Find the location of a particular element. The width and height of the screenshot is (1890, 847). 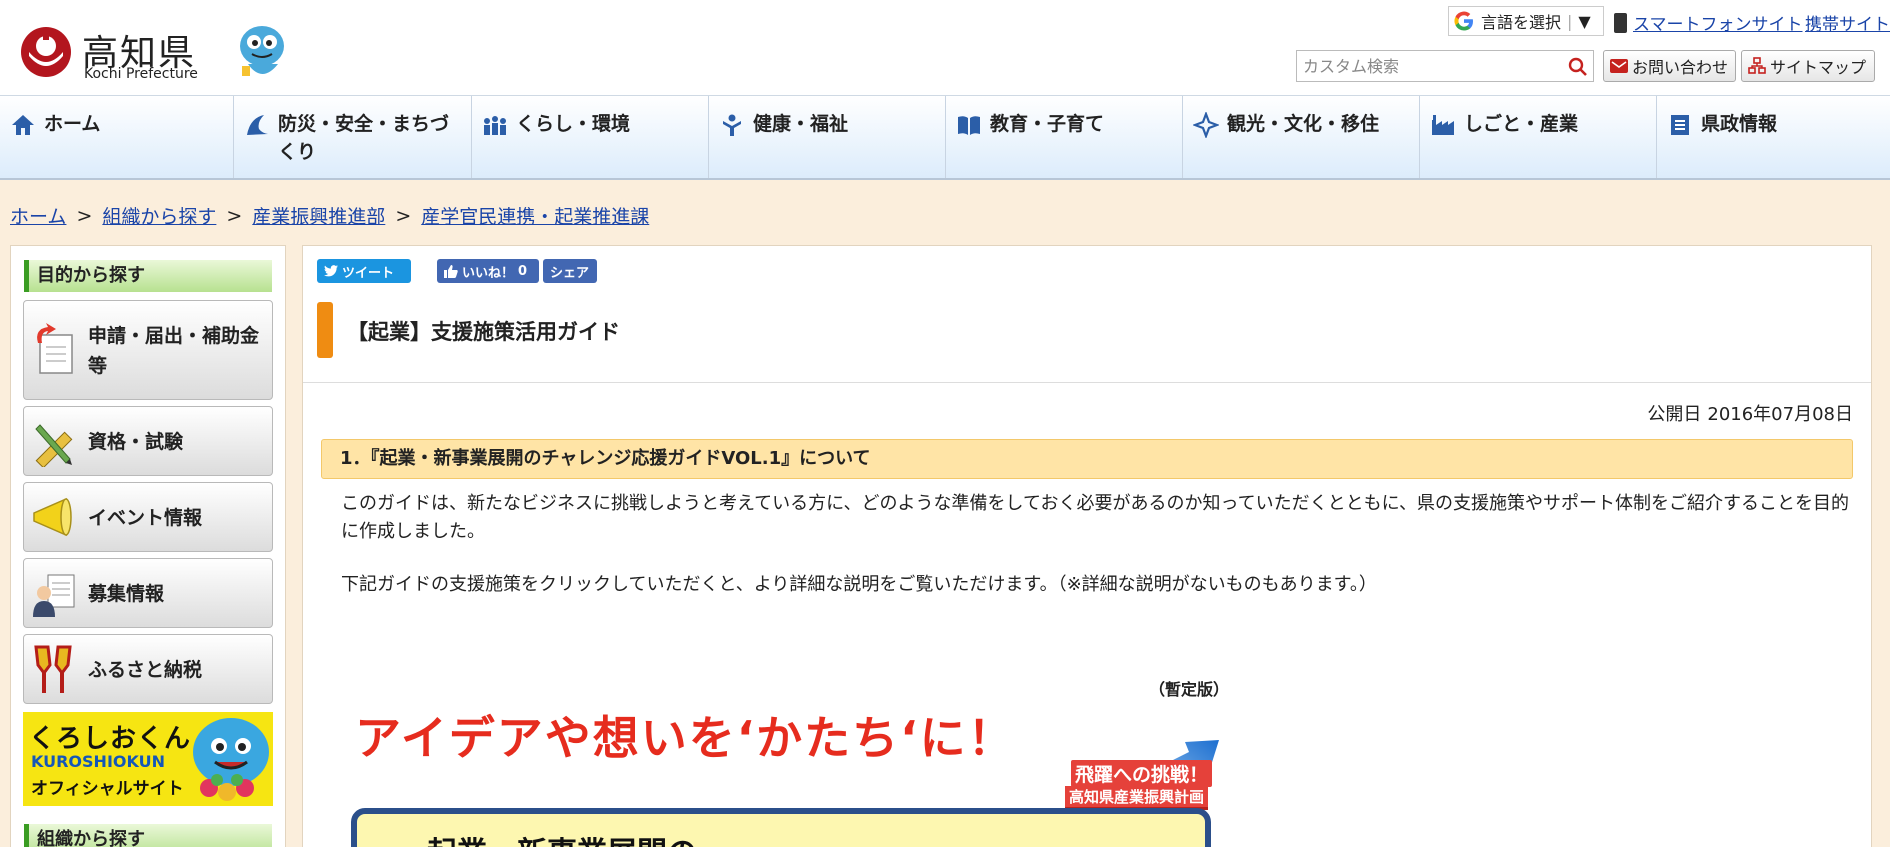

sidebar-button-recruitment: 募集情報 is located at coordinates (148, 593).